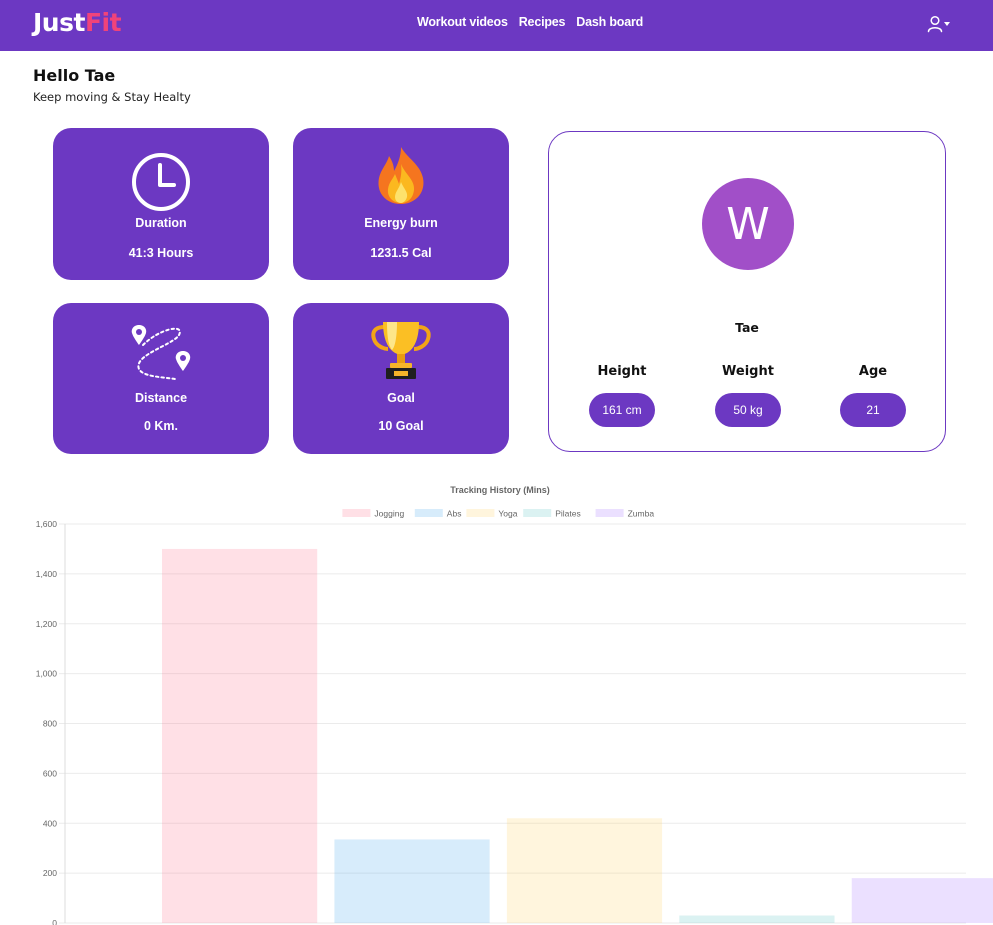  Describe the element at coordinates (401, 398) in the screenshot. I see `stat-label: Goal` at that location.